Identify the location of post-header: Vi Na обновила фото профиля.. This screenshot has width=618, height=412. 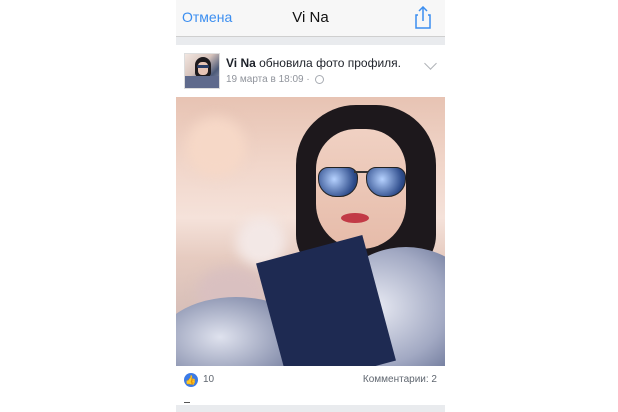
(313, 63).